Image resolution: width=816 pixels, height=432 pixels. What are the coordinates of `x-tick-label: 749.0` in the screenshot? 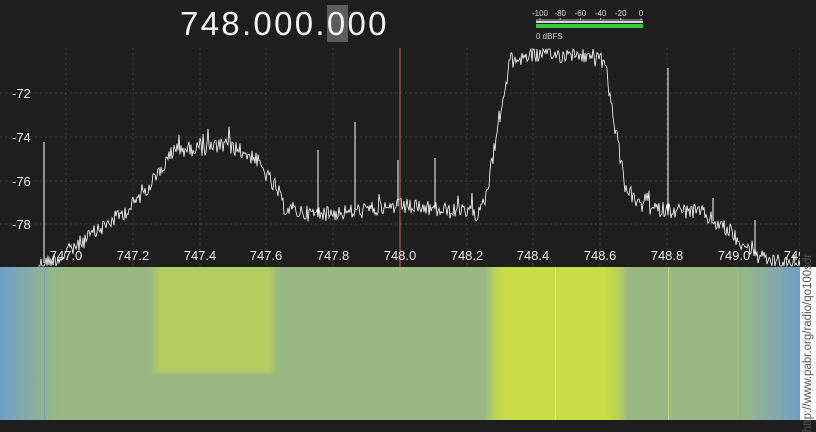 It's located at (734, 255).